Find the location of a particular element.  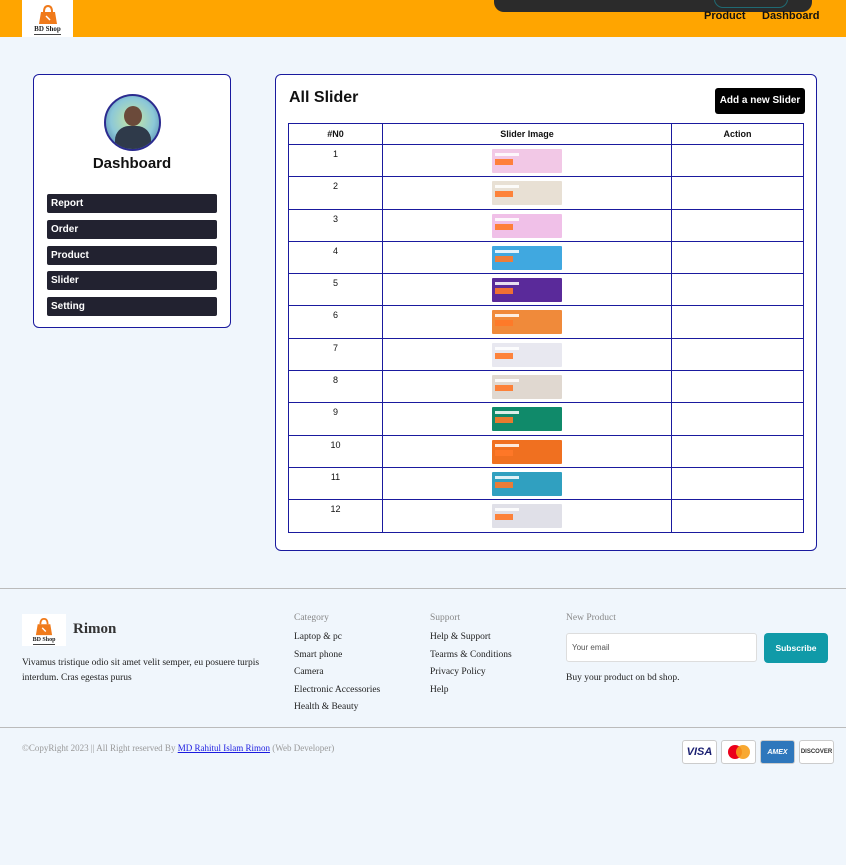

sidebar-menu: Report Order Product Slider Setting is located at coordinates (132, 258).